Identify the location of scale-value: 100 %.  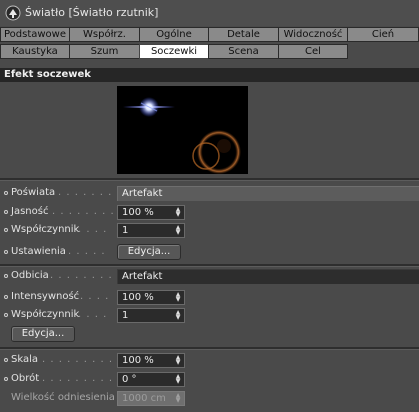
(138, 360).